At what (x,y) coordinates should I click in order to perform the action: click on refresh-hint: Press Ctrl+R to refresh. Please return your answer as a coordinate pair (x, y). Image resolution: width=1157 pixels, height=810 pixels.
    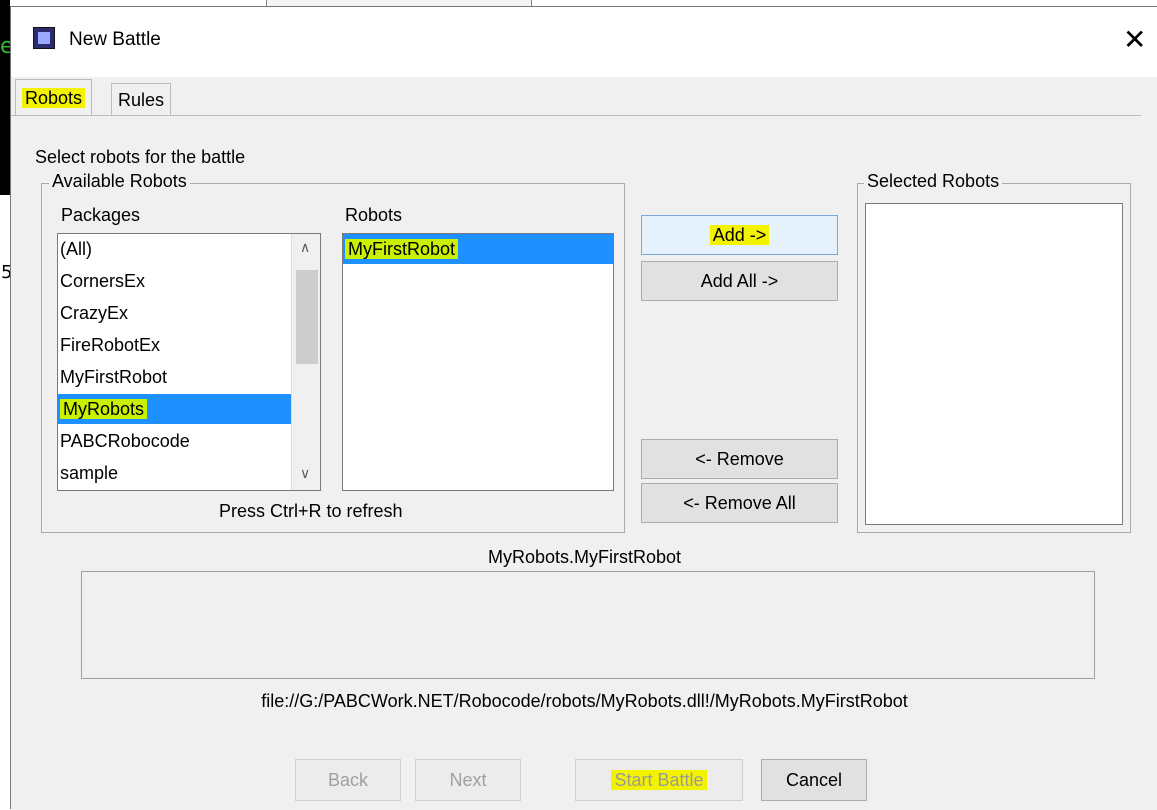
    Looking at the image, I should click on (311, 511).